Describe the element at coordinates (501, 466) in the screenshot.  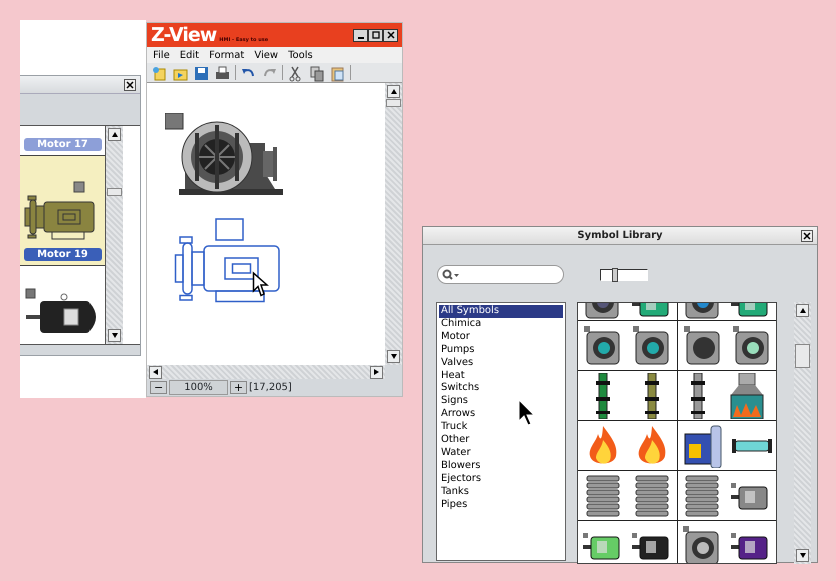
I see `category-item: Blowers` at that location.